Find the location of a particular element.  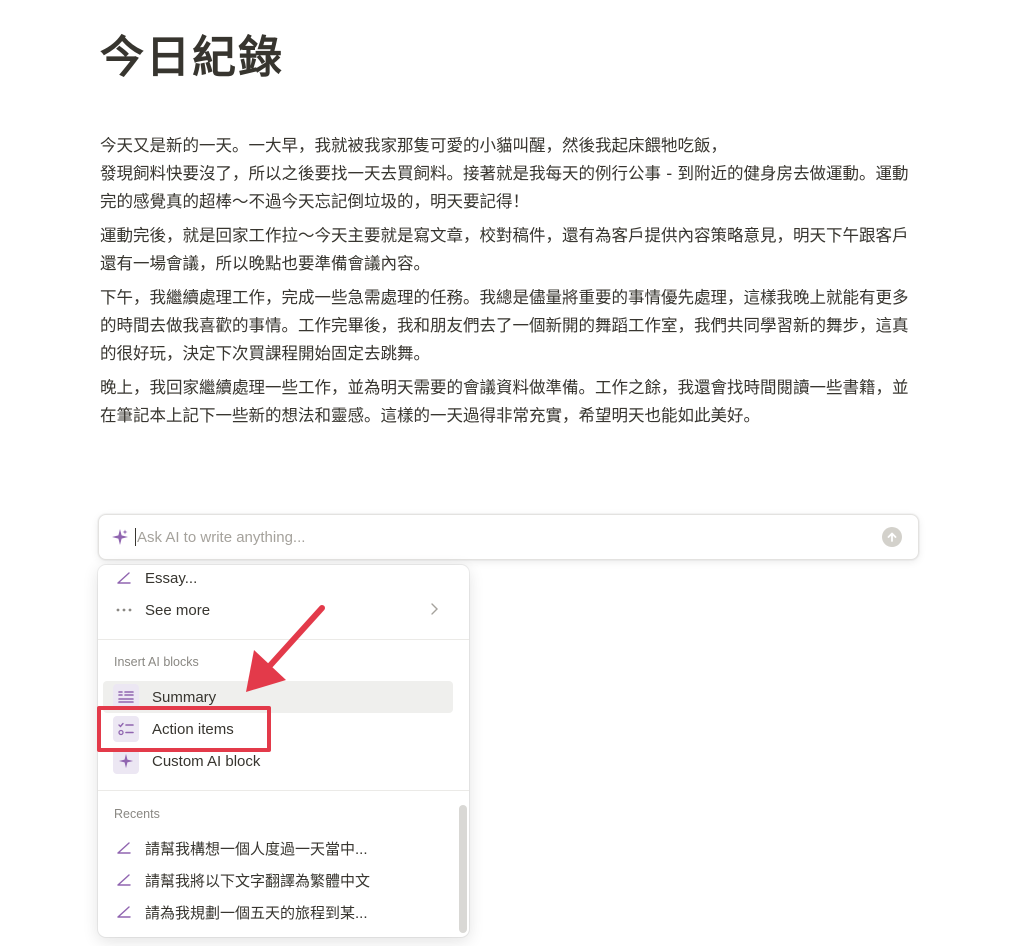

recent-item-label: 請幫我將以下文字翻譯為繁體中文 is located at coordinates (258, 881).